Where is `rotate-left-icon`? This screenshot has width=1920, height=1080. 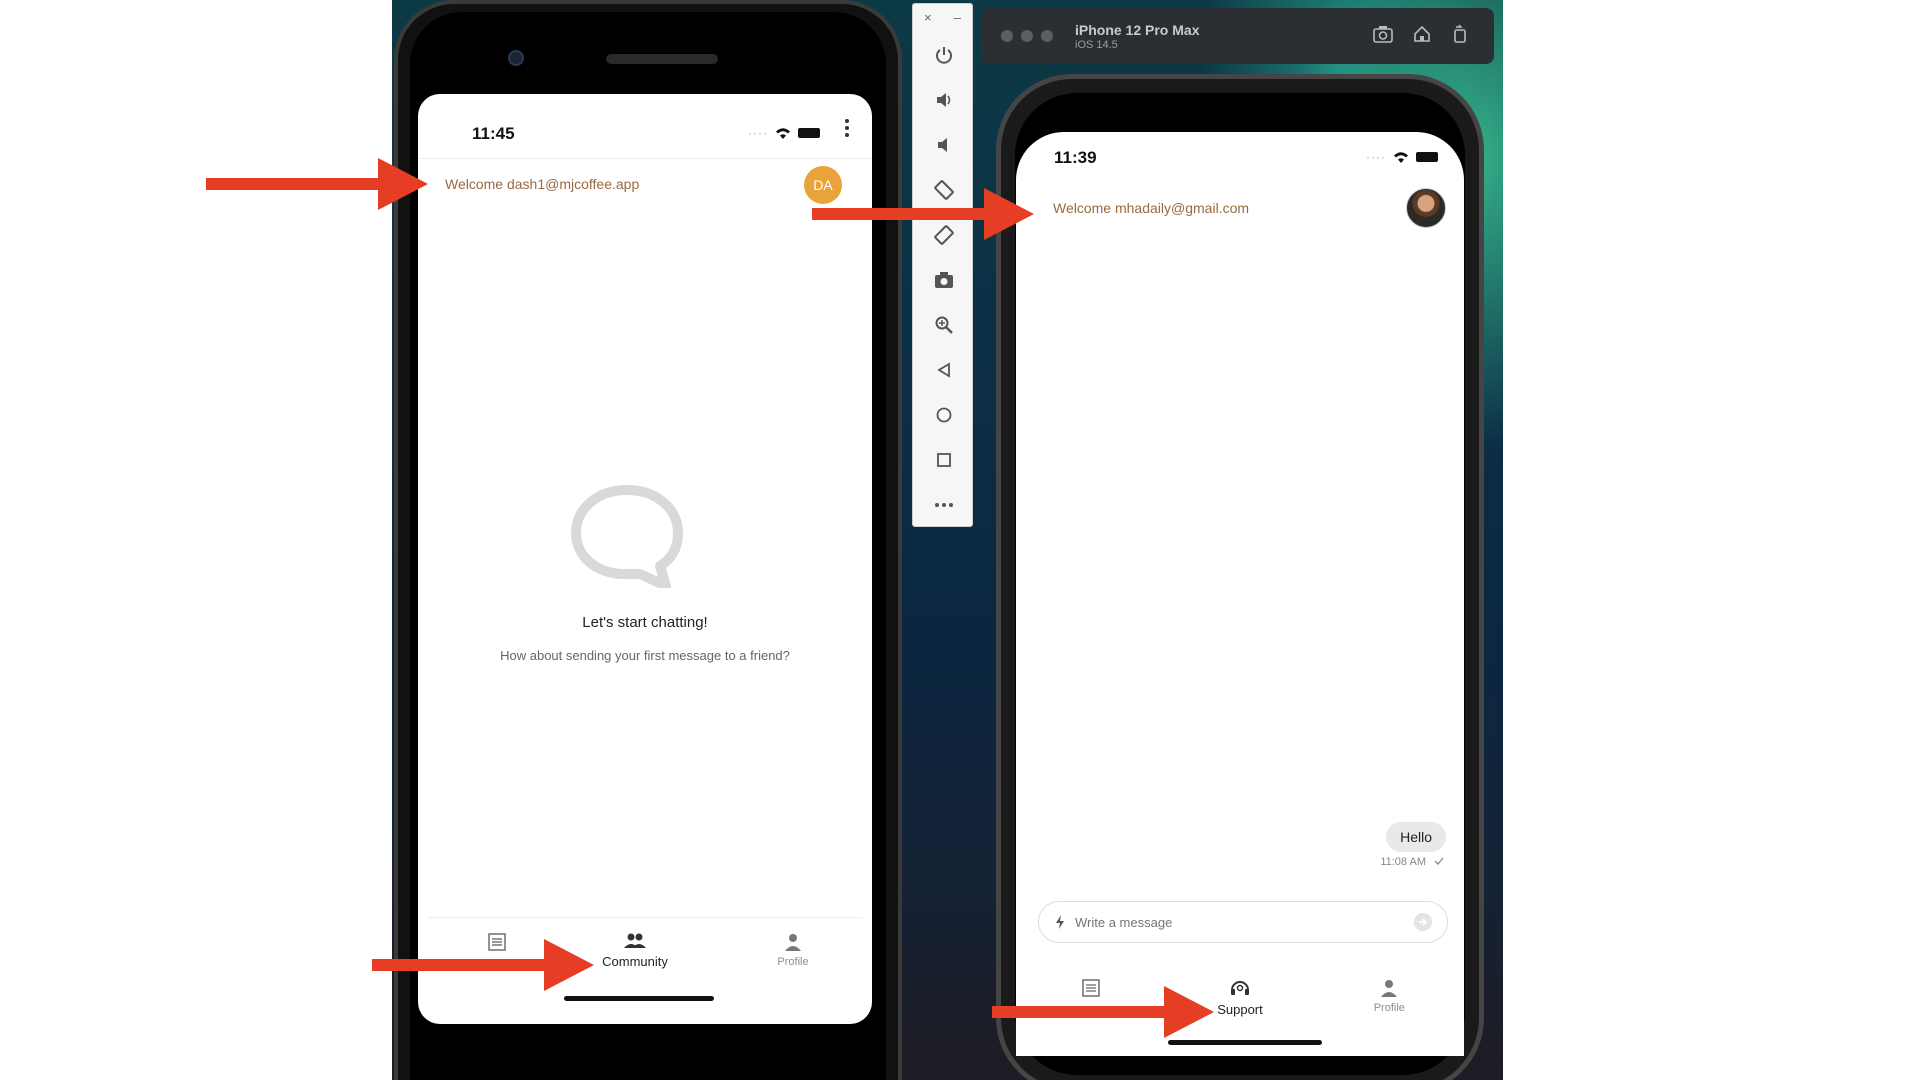 rotate-left-icon is located at coordinates (943, 190).